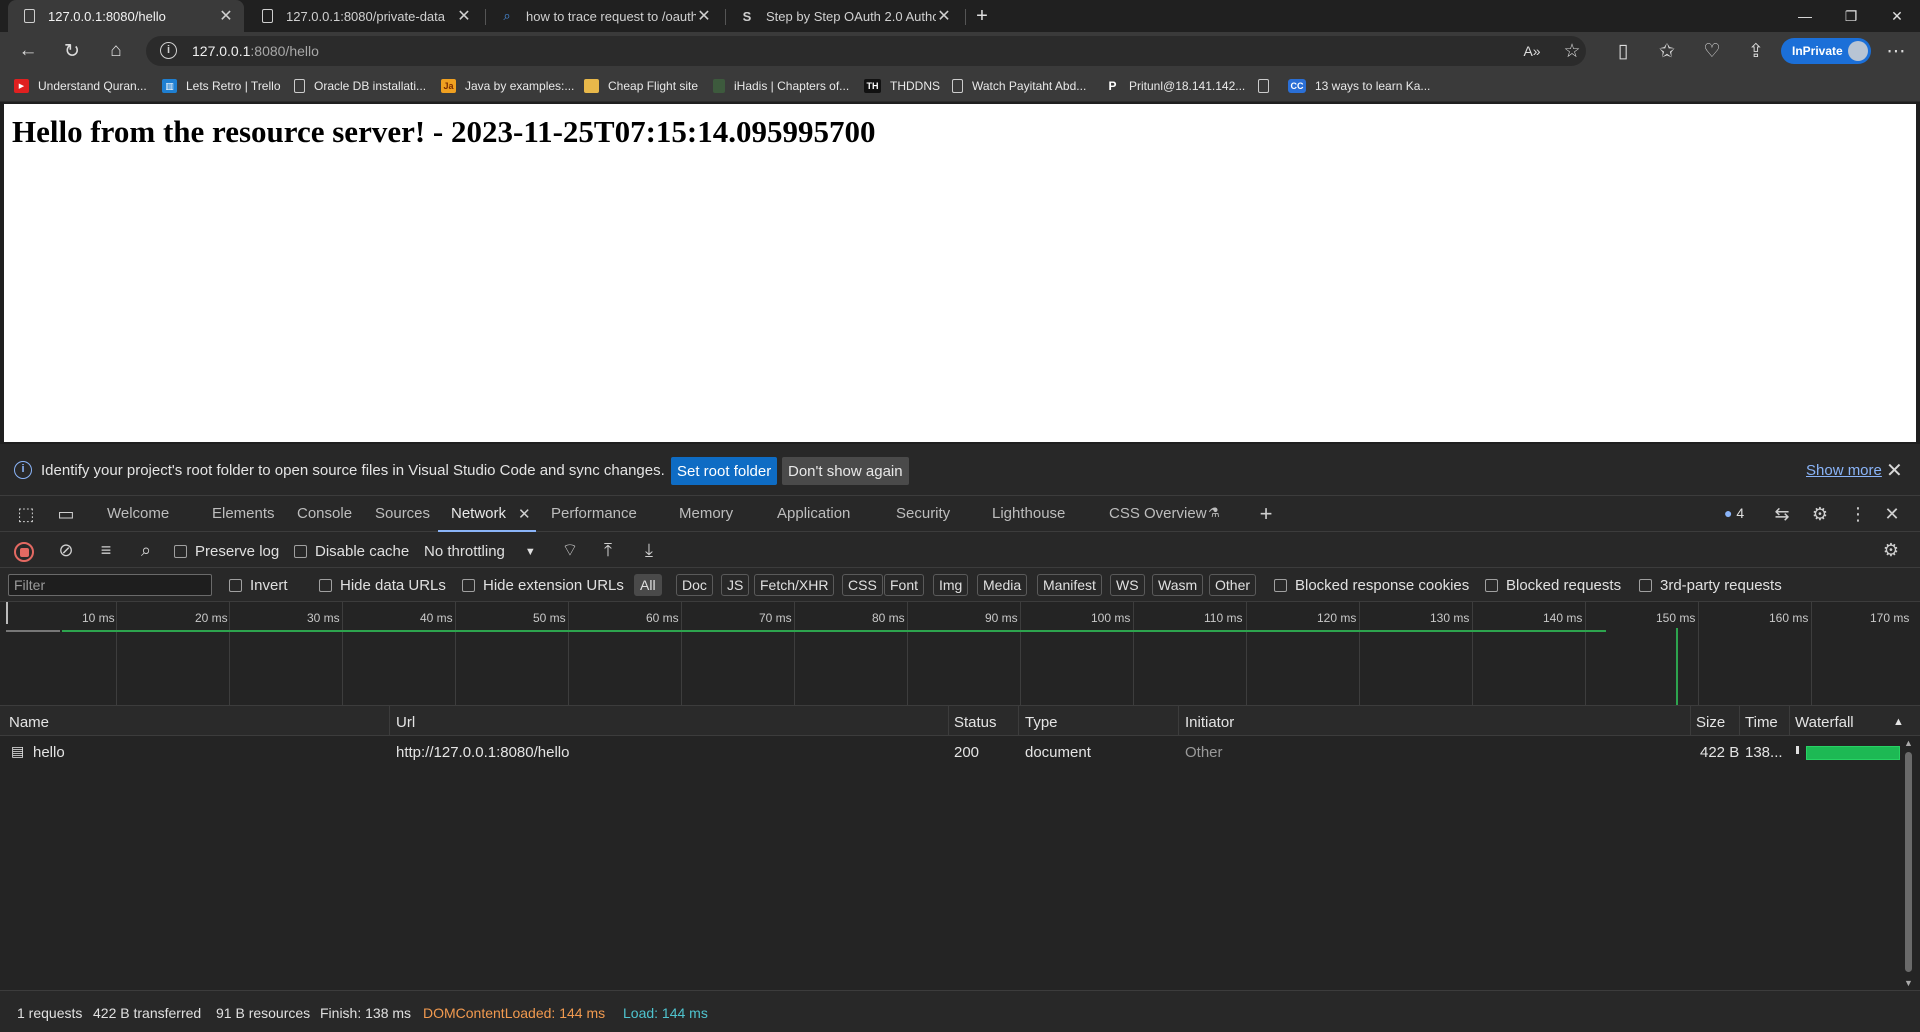 This screenshot has width=1920, height=1032. What do you see at coordinates (1710, 722) in the screenshot?
I see `column-size: Size` at bounding box center [1710, 722].